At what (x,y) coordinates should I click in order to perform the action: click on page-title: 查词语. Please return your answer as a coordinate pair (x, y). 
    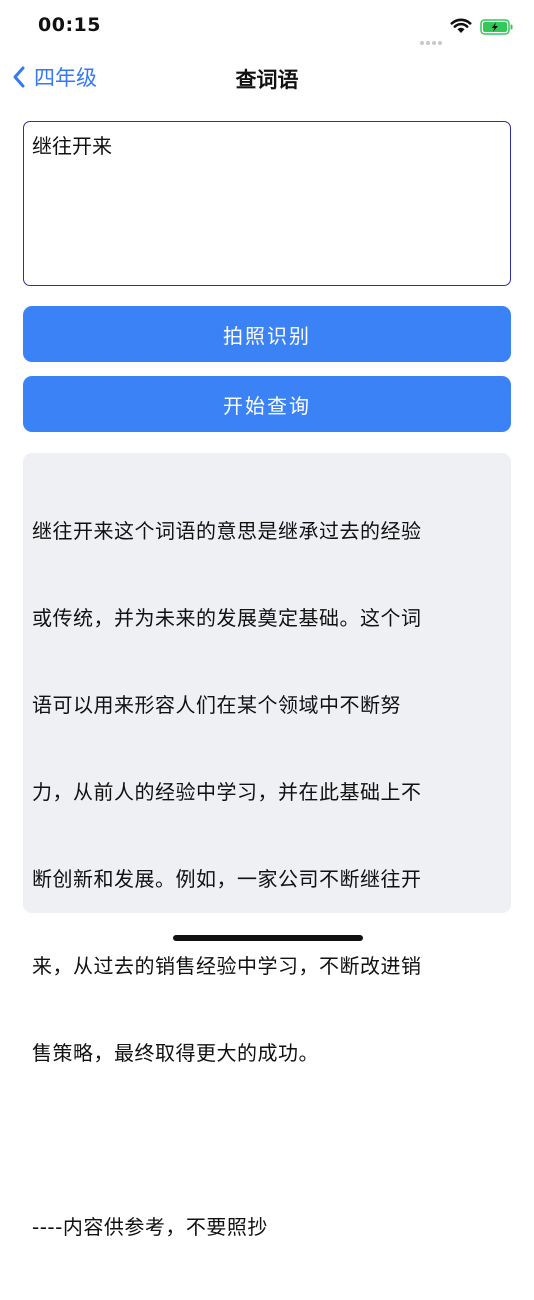
    Looking at the image, I should click on (267, 80).